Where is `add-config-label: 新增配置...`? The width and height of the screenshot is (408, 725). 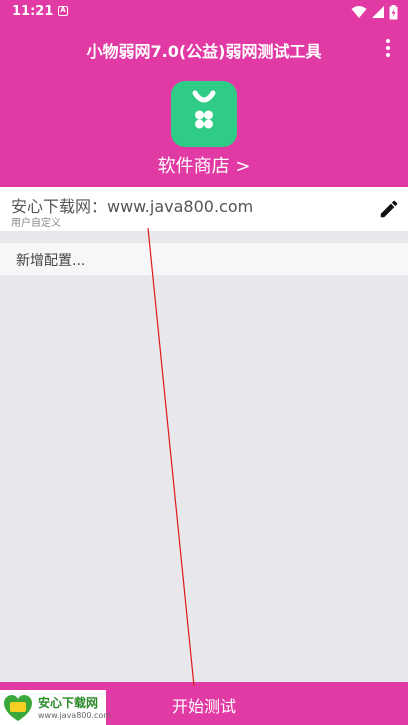 add-config-label: 新增配置... is located at coordinates (51, 261).